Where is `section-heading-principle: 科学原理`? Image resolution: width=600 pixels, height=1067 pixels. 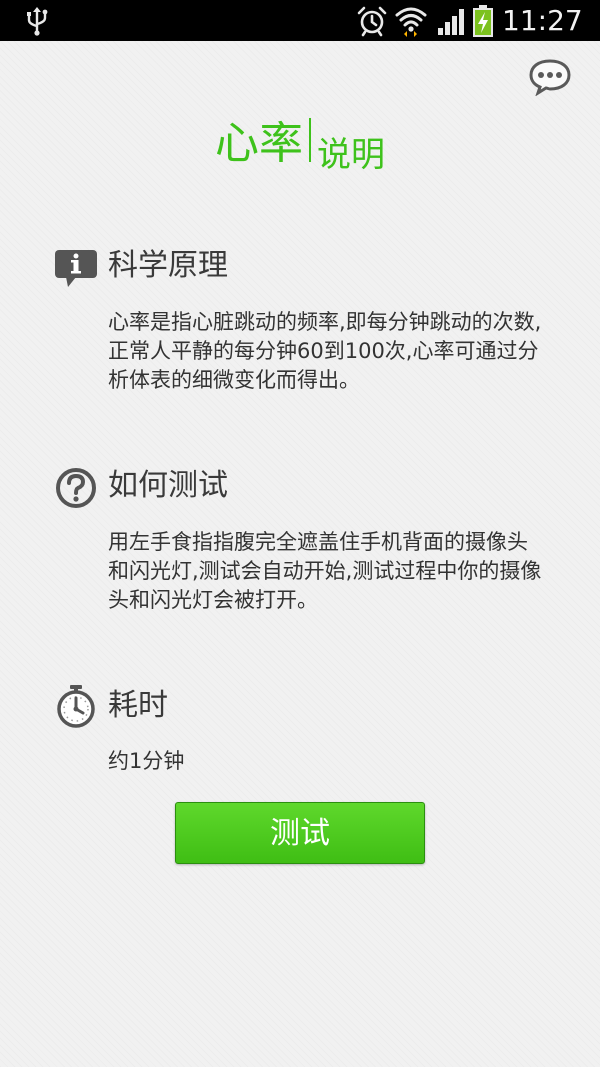 section-heading-principle: 科学原理 is located at coordinates (168, 265).